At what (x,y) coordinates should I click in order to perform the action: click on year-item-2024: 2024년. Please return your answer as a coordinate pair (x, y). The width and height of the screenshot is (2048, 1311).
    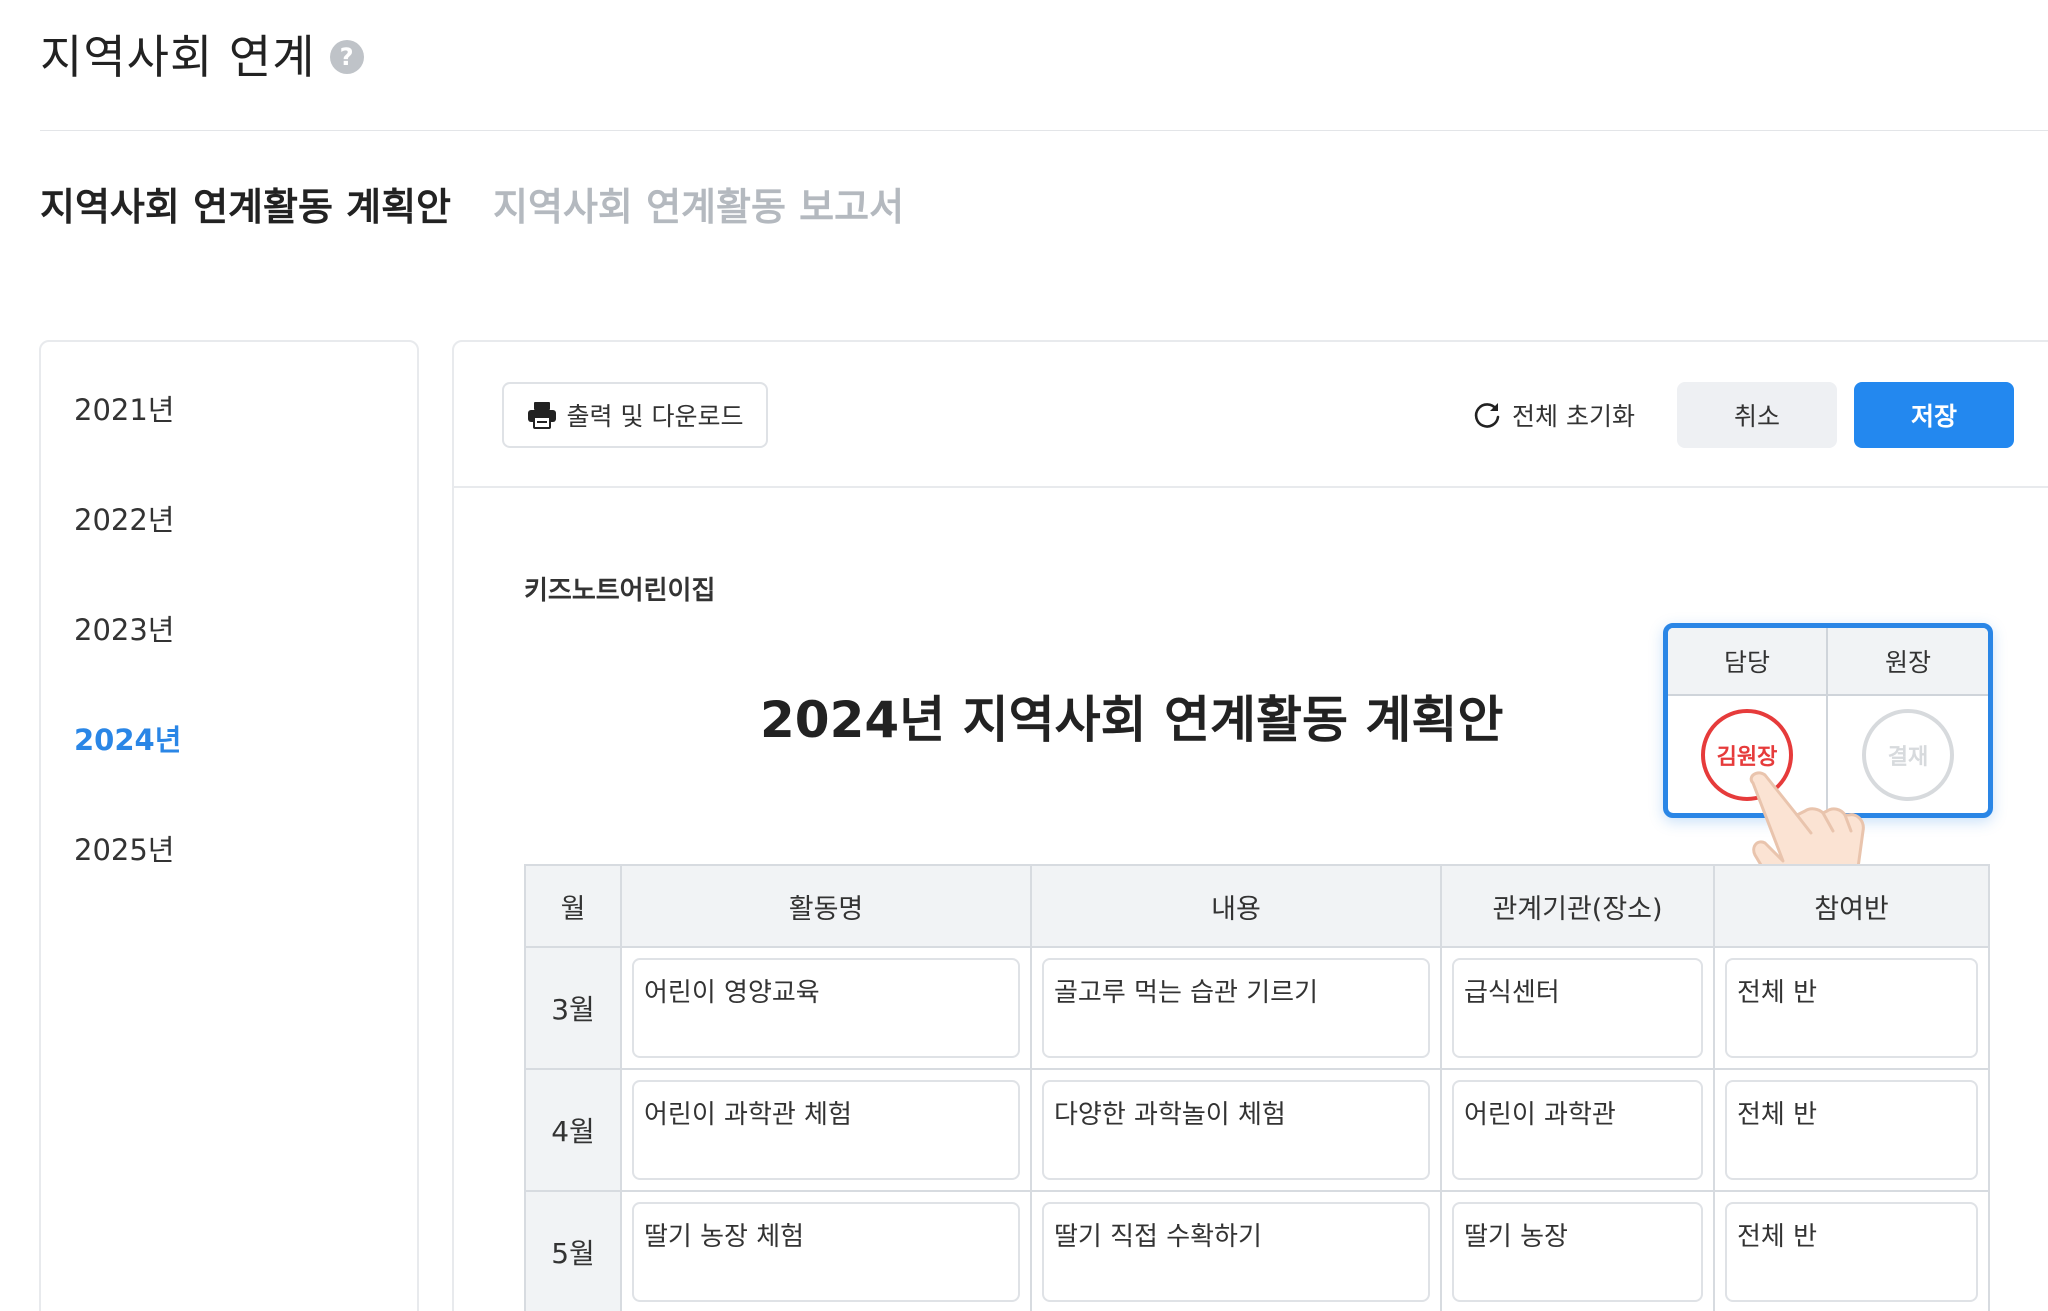
    Looking at the image, I should click on (127, 738).